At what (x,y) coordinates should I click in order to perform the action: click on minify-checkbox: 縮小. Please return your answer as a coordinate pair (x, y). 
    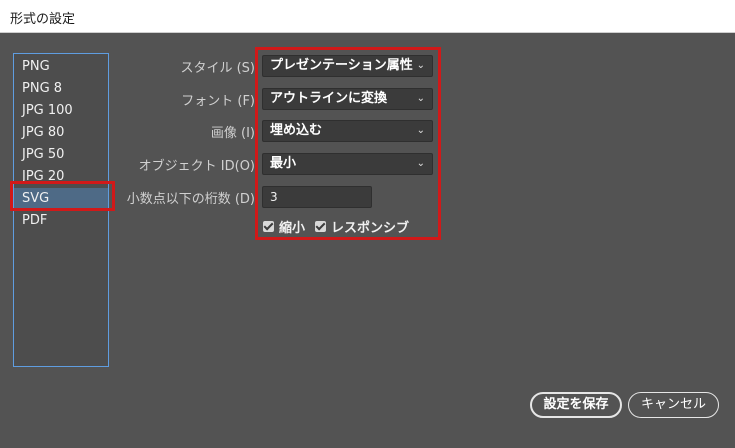
    Looking at the image, I should click on (284, 226).